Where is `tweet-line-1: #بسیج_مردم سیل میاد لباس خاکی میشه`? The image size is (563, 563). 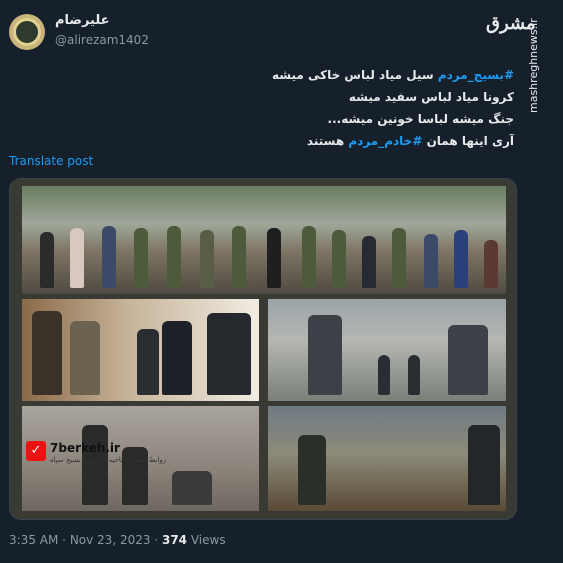
tweet-line-1: #بسیج_مردم سیل میاد لباس خاکی میشه is located at coordinates (364, 75).